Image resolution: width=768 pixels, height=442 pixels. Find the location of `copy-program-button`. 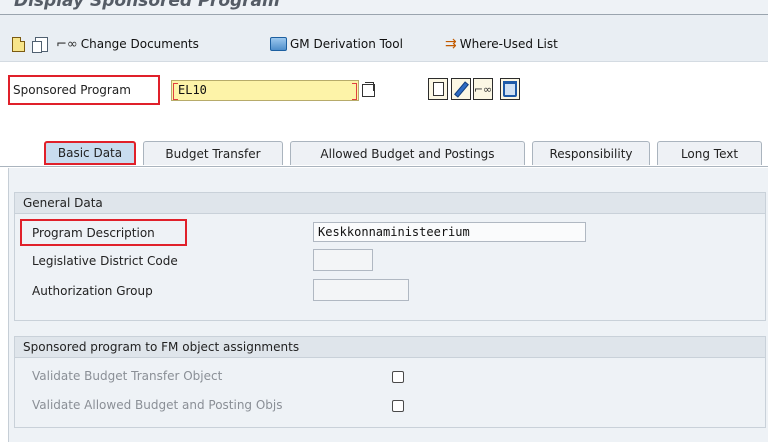

copy-program-button is located at coordinates (40, 44).